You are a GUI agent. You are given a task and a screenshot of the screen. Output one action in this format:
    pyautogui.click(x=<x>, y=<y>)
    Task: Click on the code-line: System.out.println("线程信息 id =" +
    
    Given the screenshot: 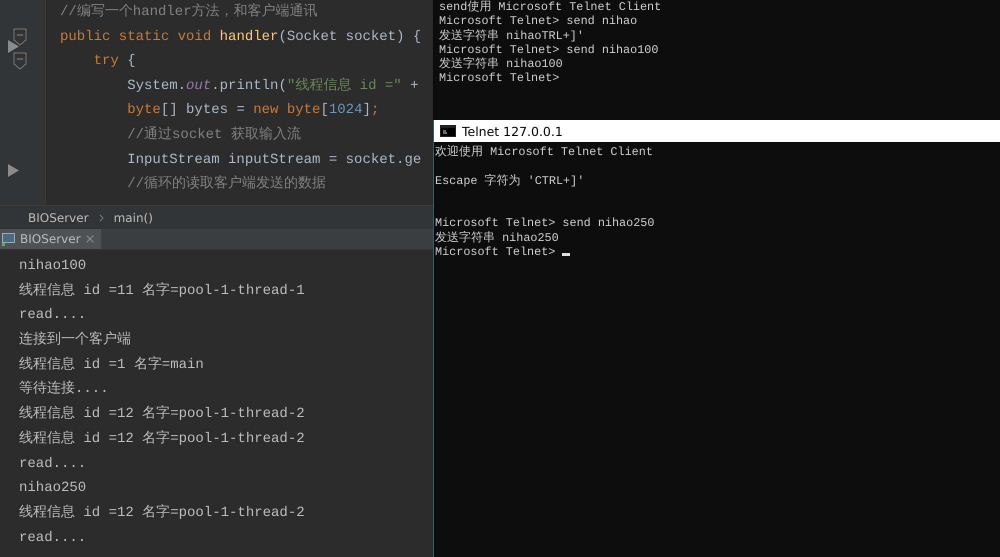 What is the action you would take?
    pyautogui.click(x=272, y=86)
    